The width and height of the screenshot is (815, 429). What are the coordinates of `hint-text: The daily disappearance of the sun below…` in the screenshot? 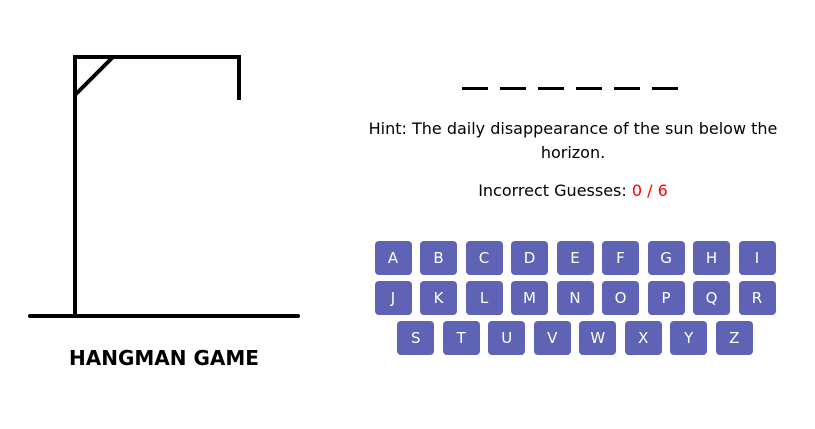 It's located at (594, 140).